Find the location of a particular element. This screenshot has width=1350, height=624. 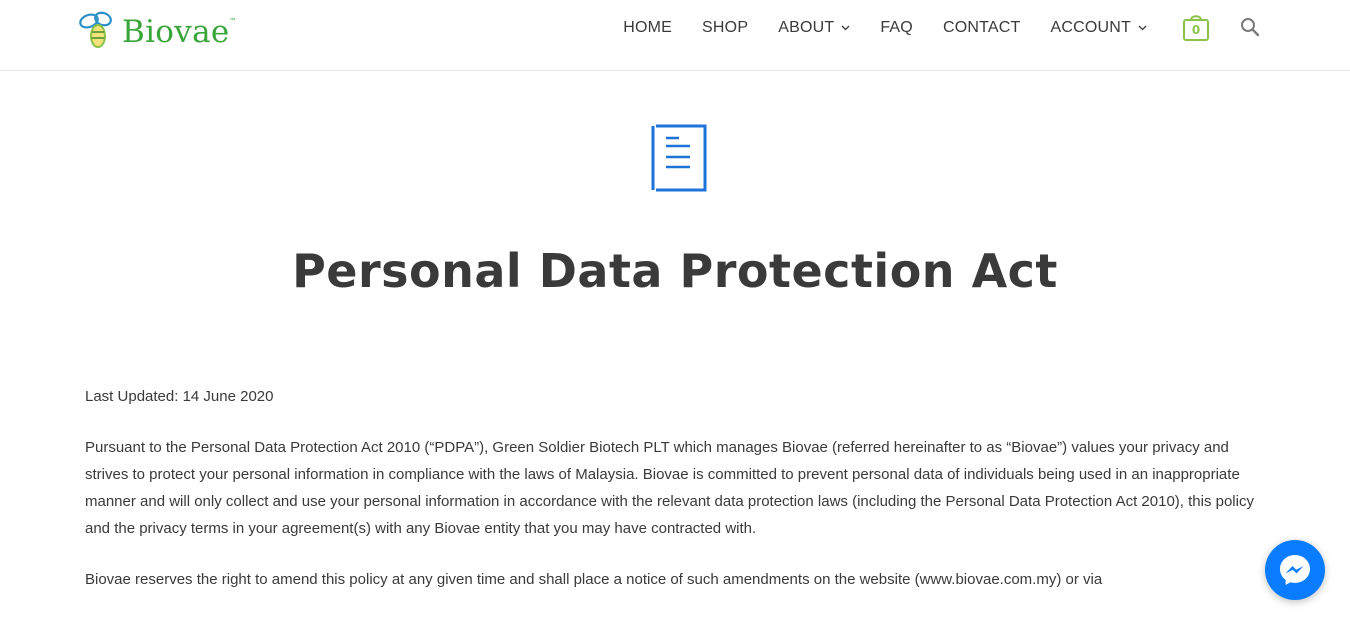

cart-button: 0 is located at coordinates (1196, 27).